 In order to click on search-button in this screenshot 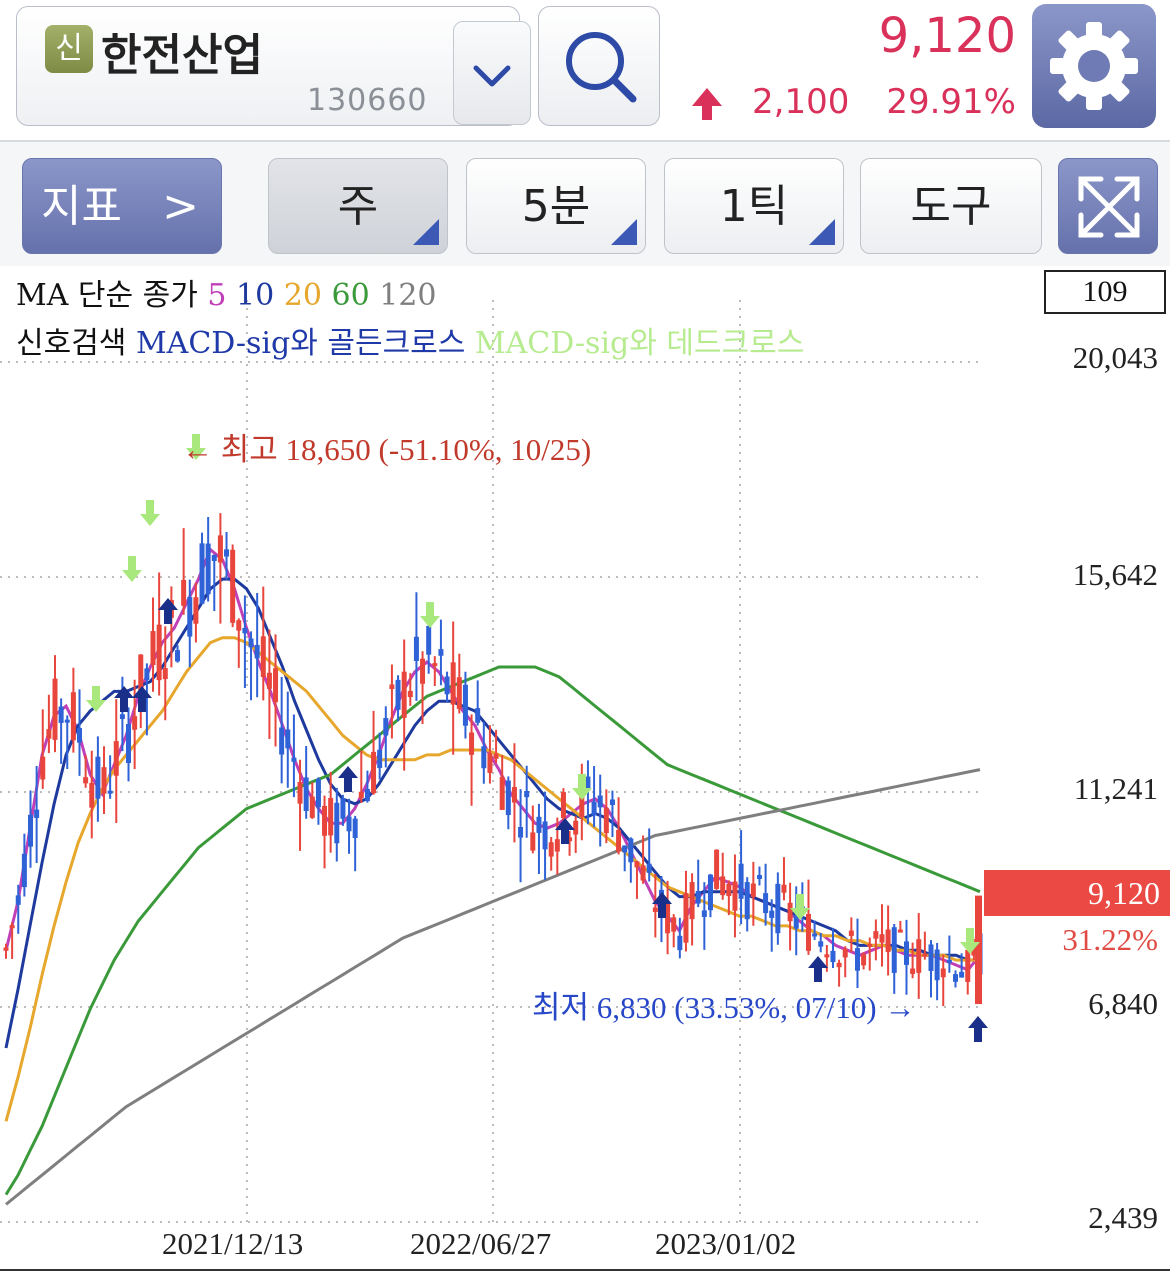, I will do `click(599, 66)`.